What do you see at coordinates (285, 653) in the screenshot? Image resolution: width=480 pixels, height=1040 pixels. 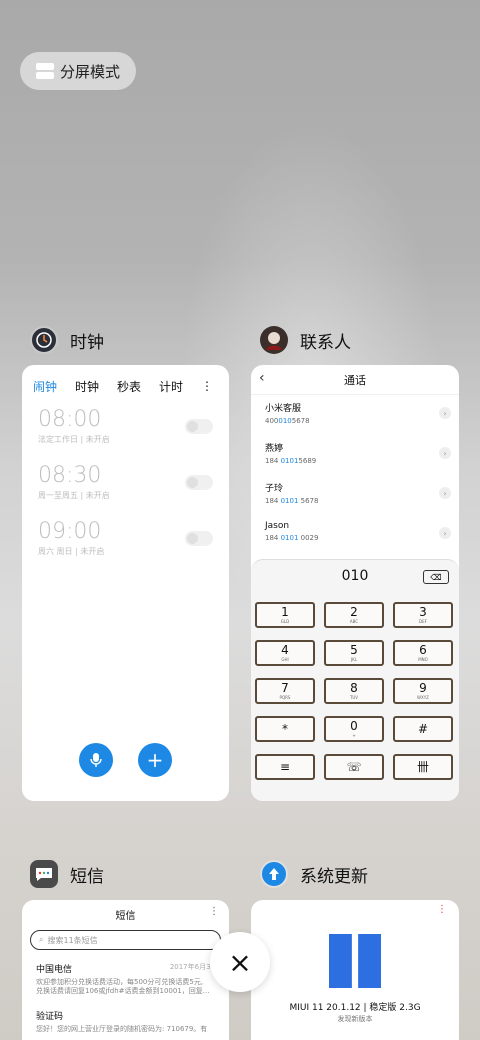 I see `dial-key: 4 GHI` at bounding box center [285, 653].